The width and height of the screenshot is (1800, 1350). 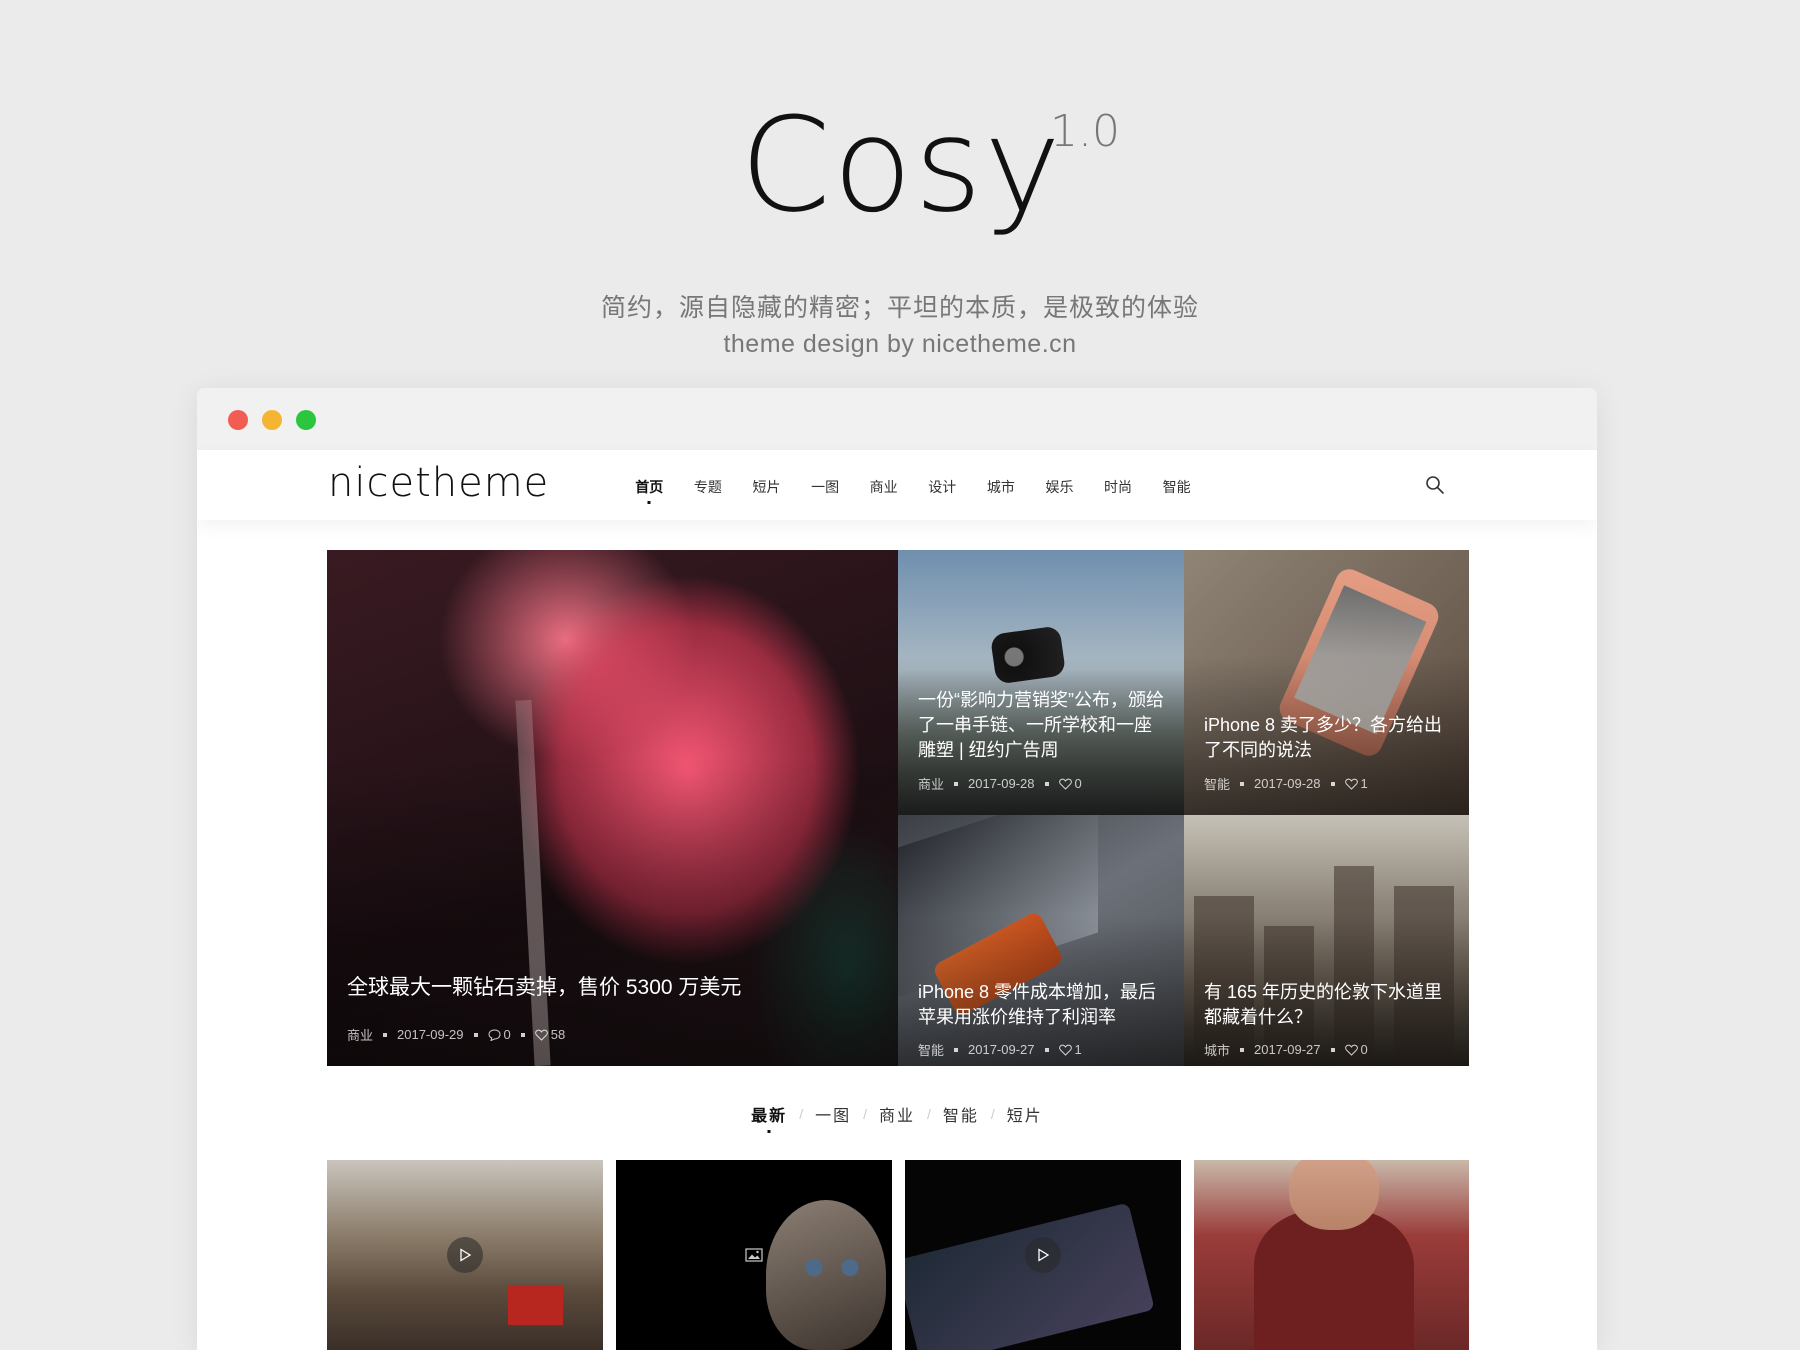 I want to click on hero-version: 1.0, so click(x=1085, y=131).